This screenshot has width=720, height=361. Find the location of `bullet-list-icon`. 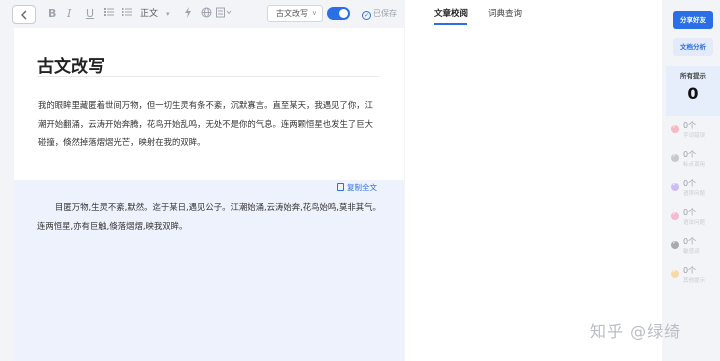

bullet-list-icon is located at coordinates (109, 14).